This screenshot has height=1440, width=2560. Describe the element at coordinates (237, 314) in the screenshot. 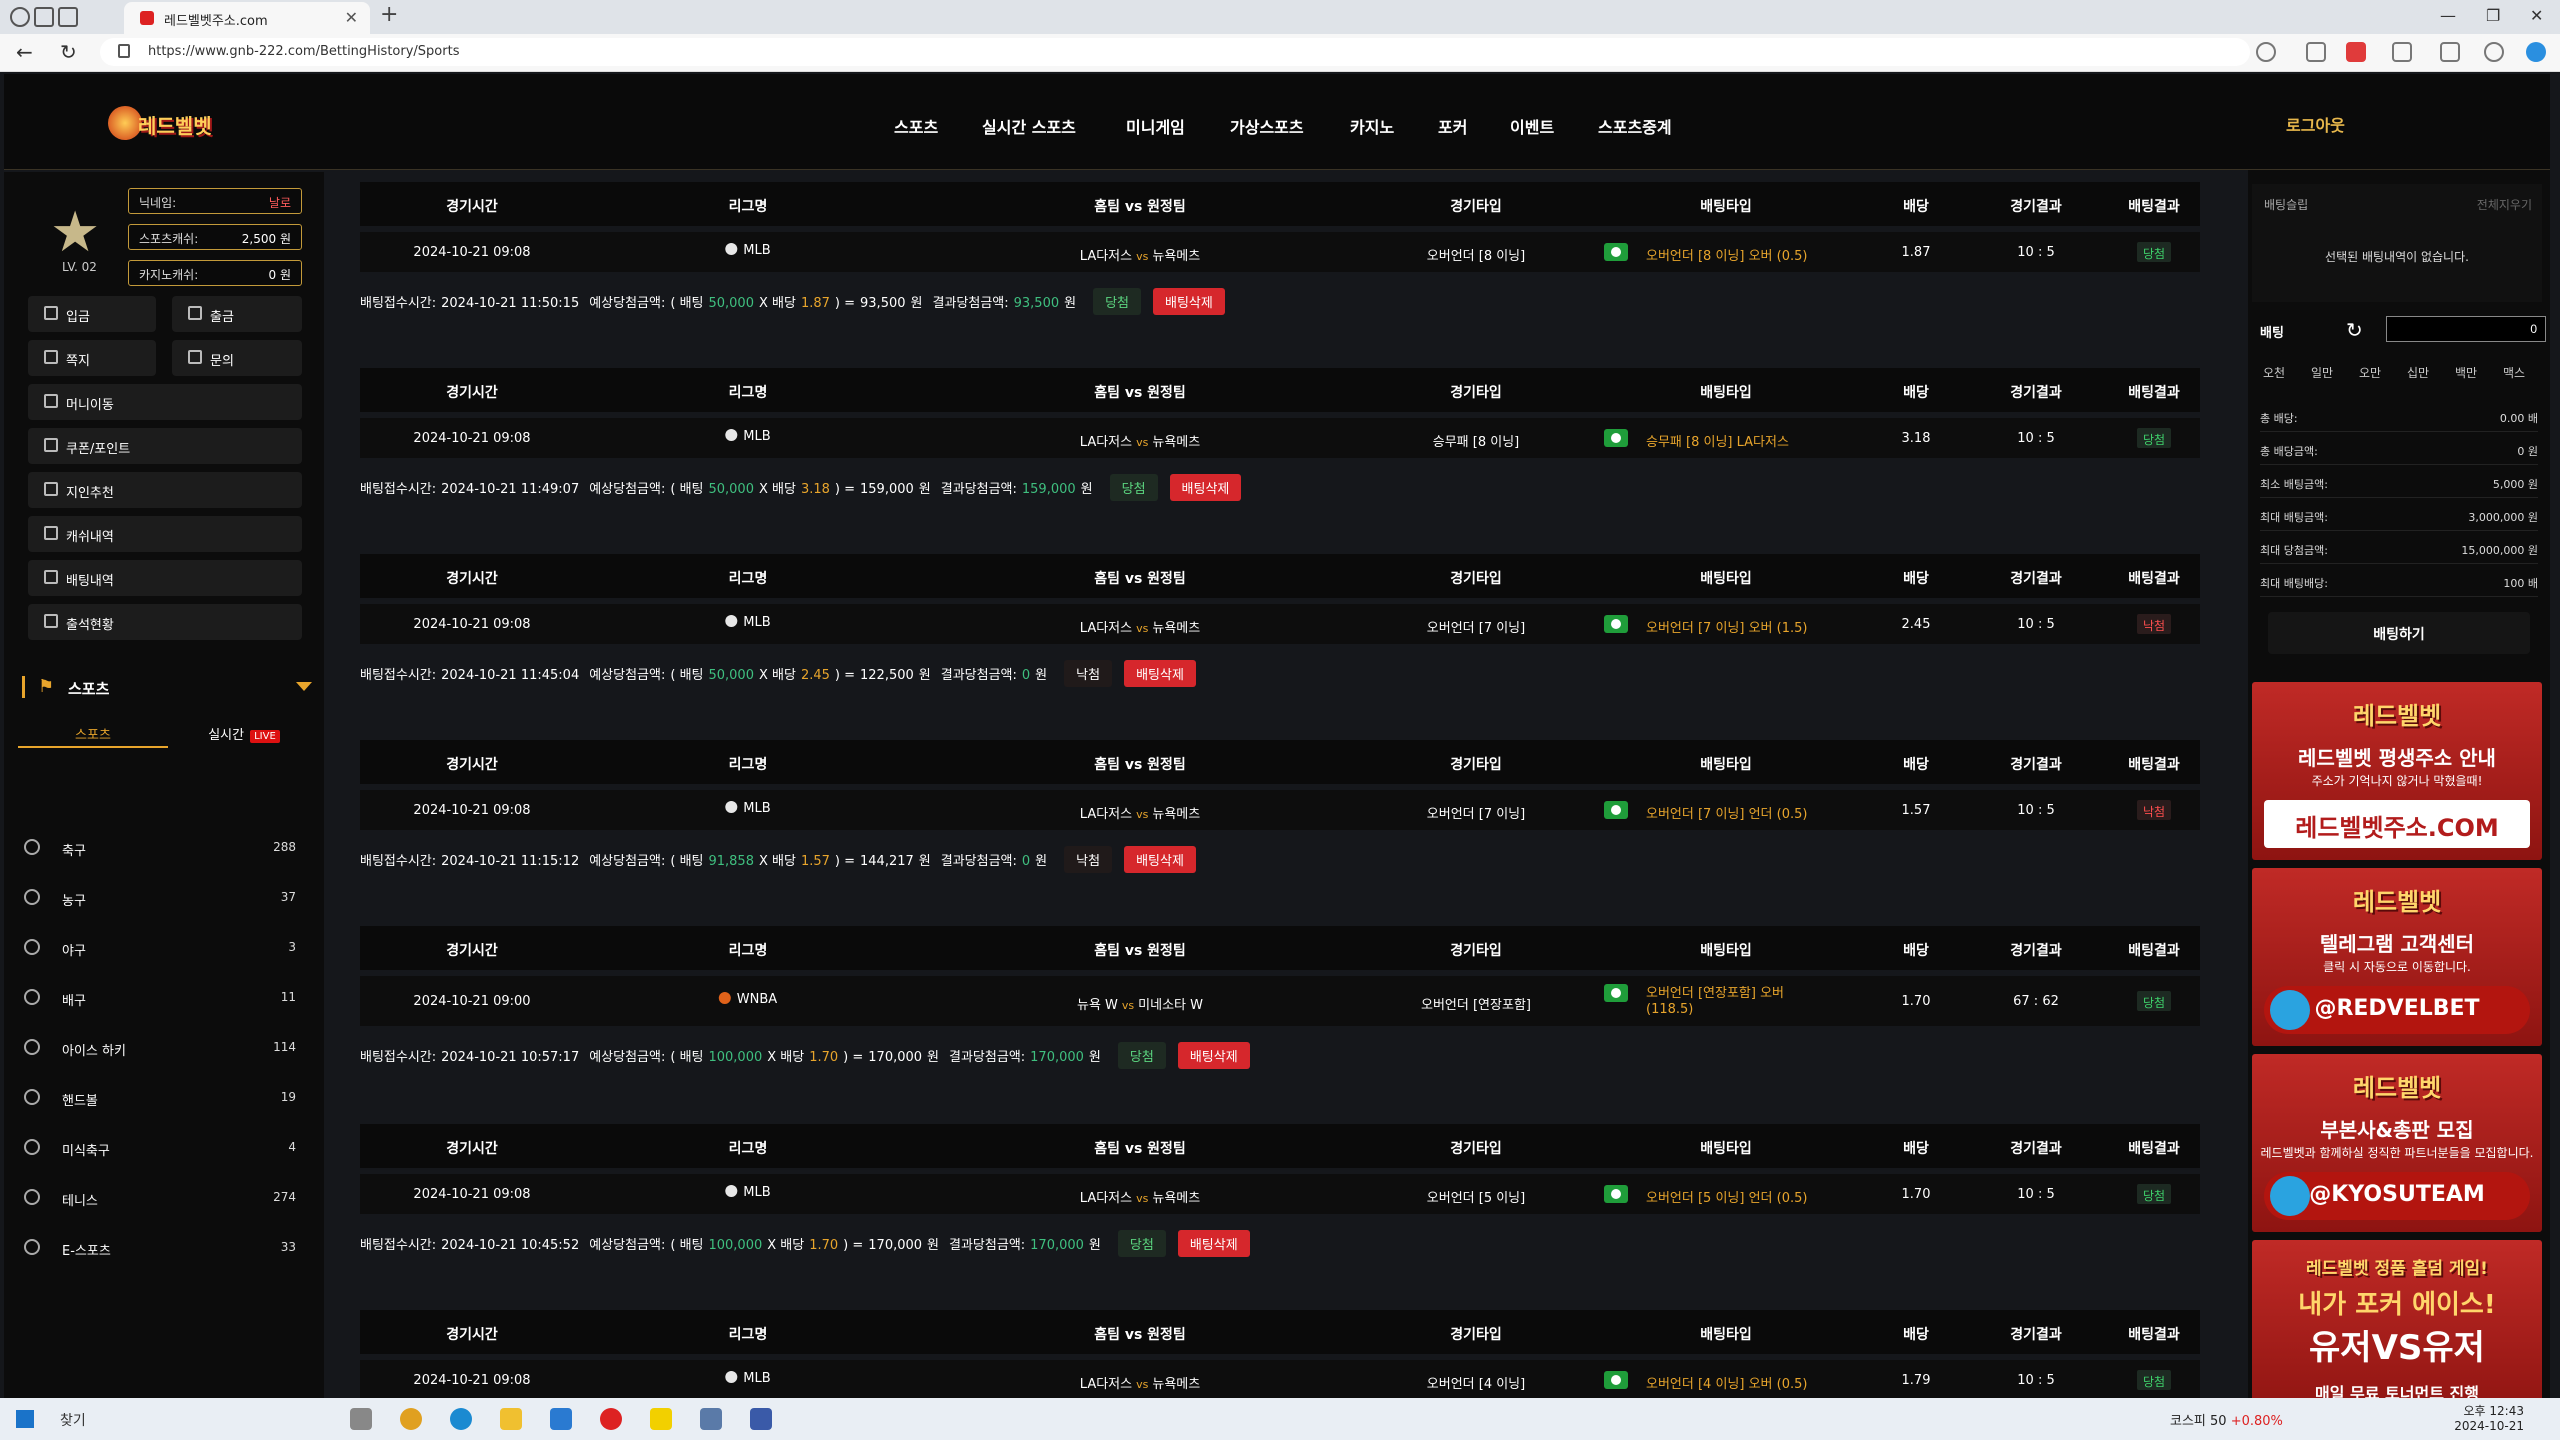

I see `withdraw-button: 출금` at that location.